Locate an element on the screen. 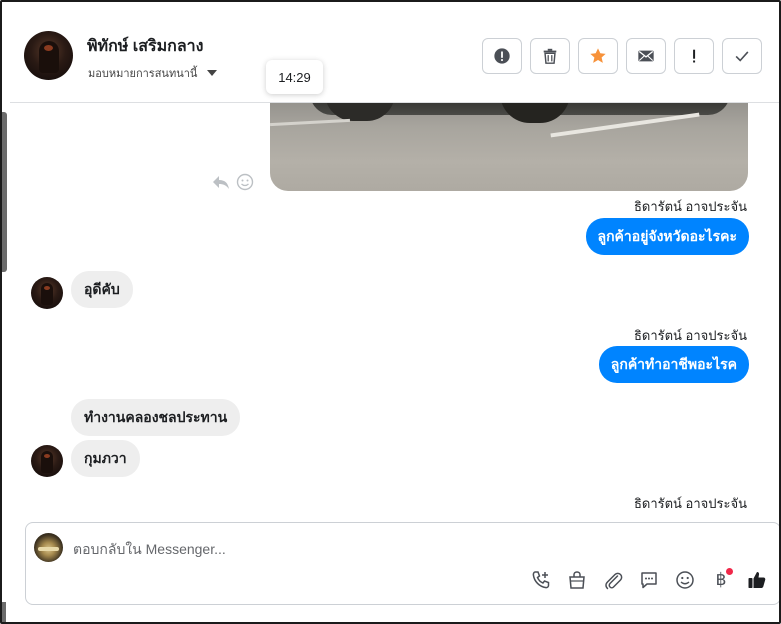 This screenshot has width=781, height=624. outgoing-message: ลูกค้าอยู่จังหวัดอะไรคะ is located at coordinates (667, 236).